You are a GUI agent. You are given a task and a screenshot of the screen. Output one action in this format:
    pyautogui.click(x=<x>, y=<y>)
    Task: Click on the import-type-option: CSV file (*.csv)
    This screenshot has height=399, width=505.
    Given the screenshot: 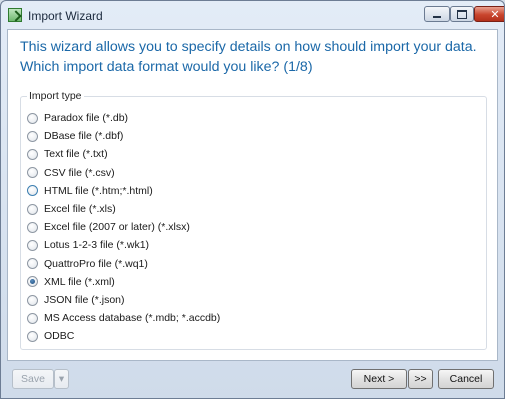 What is the action you would take?
    pyautogui.click(x=71, y=173)
    